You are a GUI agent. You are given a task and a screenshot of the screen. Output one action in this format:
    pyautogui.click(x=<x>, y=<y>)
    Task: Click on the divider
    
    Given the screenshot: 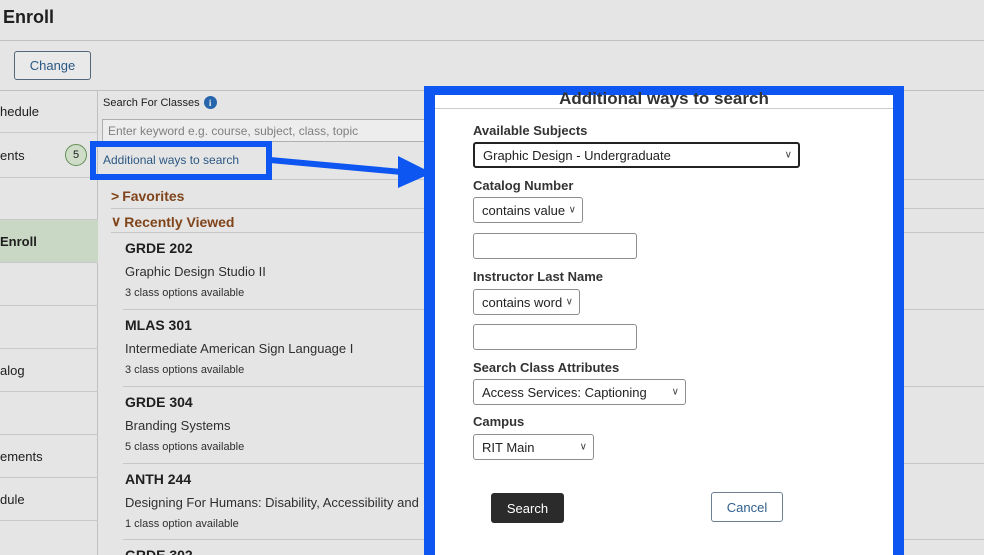 What is the action you would take?
    pyautogui.click(x=664, y=108)
    